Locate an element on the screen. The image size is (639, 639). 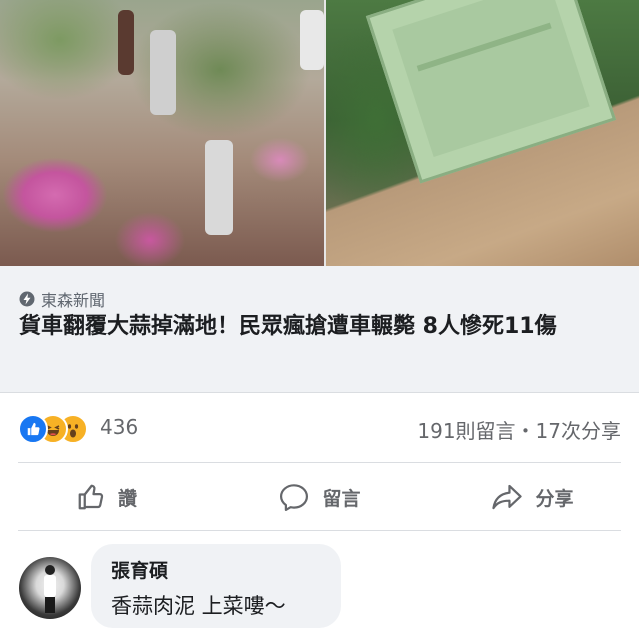
comment-text: 香蒜肉泥 上菜嘍～ is located at coordinates (198, 606).